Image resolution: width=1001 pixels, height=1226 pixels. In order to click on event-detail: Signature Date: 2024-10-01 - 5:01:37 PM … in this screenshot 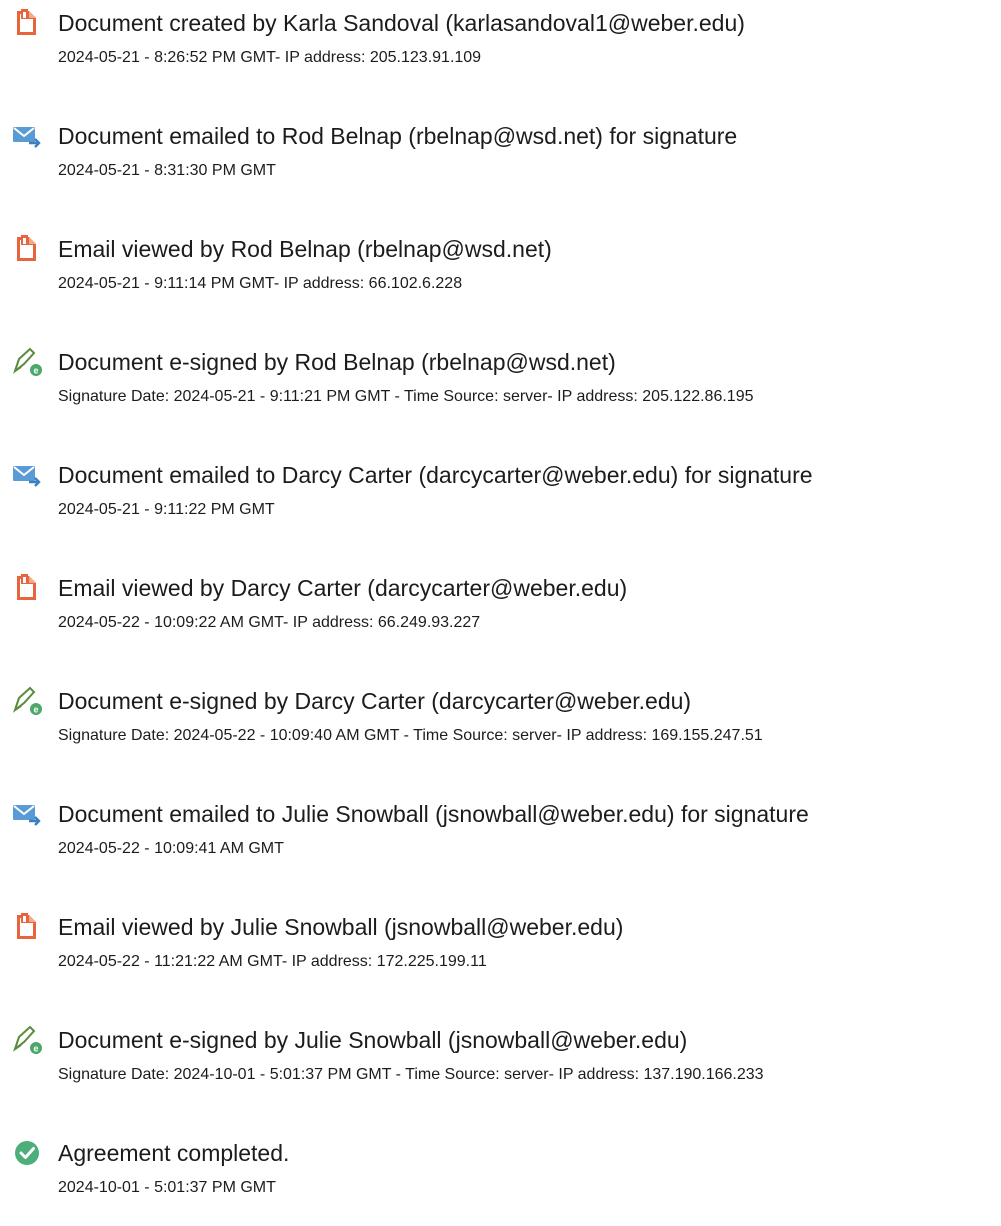, I will do `click(411, 1074)`.